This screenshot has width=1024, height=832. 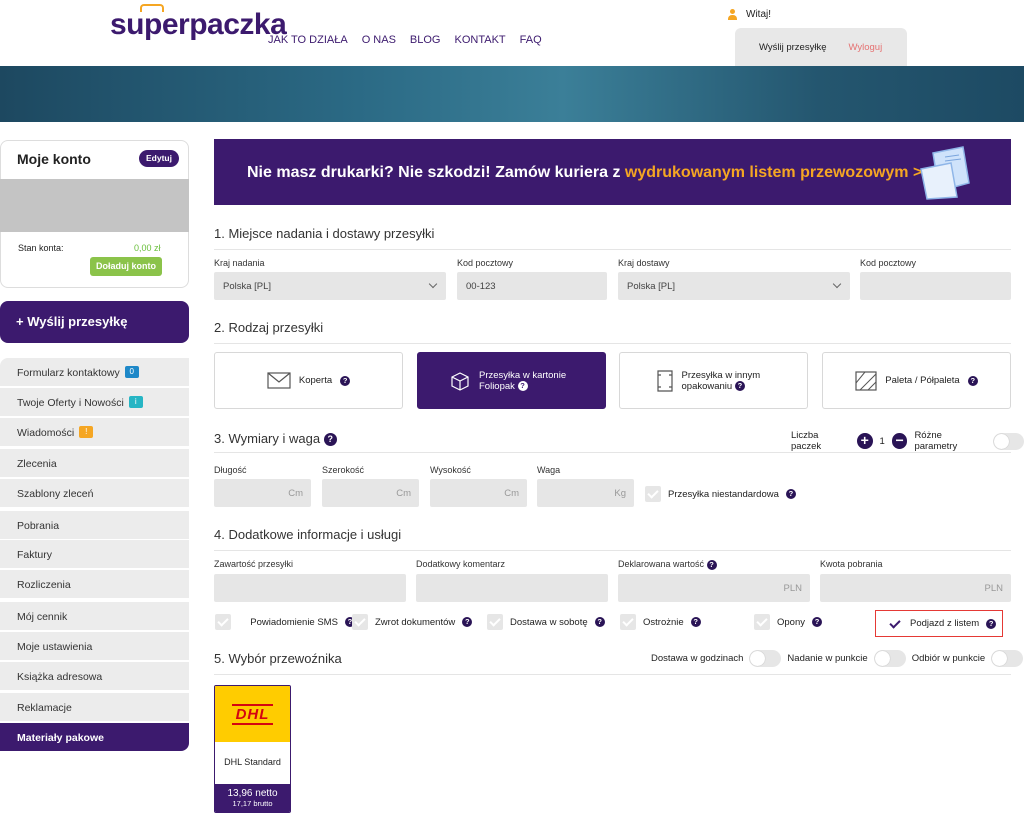 I want to click on send-shipment-button: + Wyślij przesyłkę, so click(x=94, y=322).